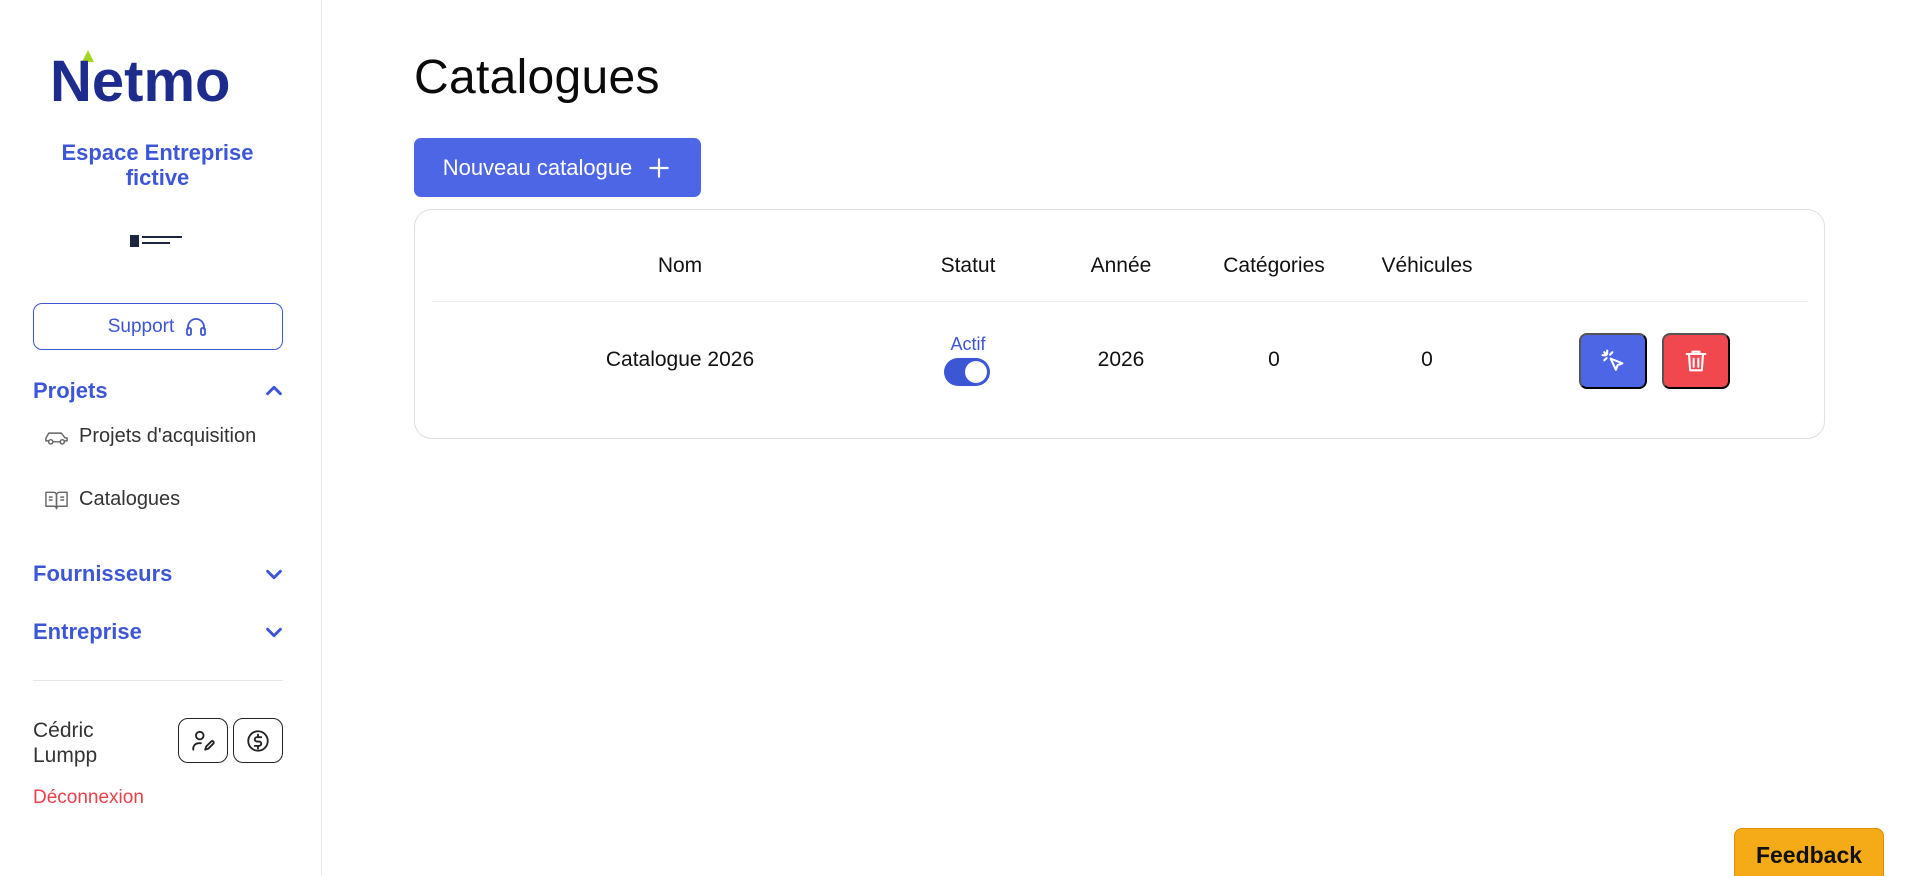  I want to click on user-edit-icon, so click(203, 740).